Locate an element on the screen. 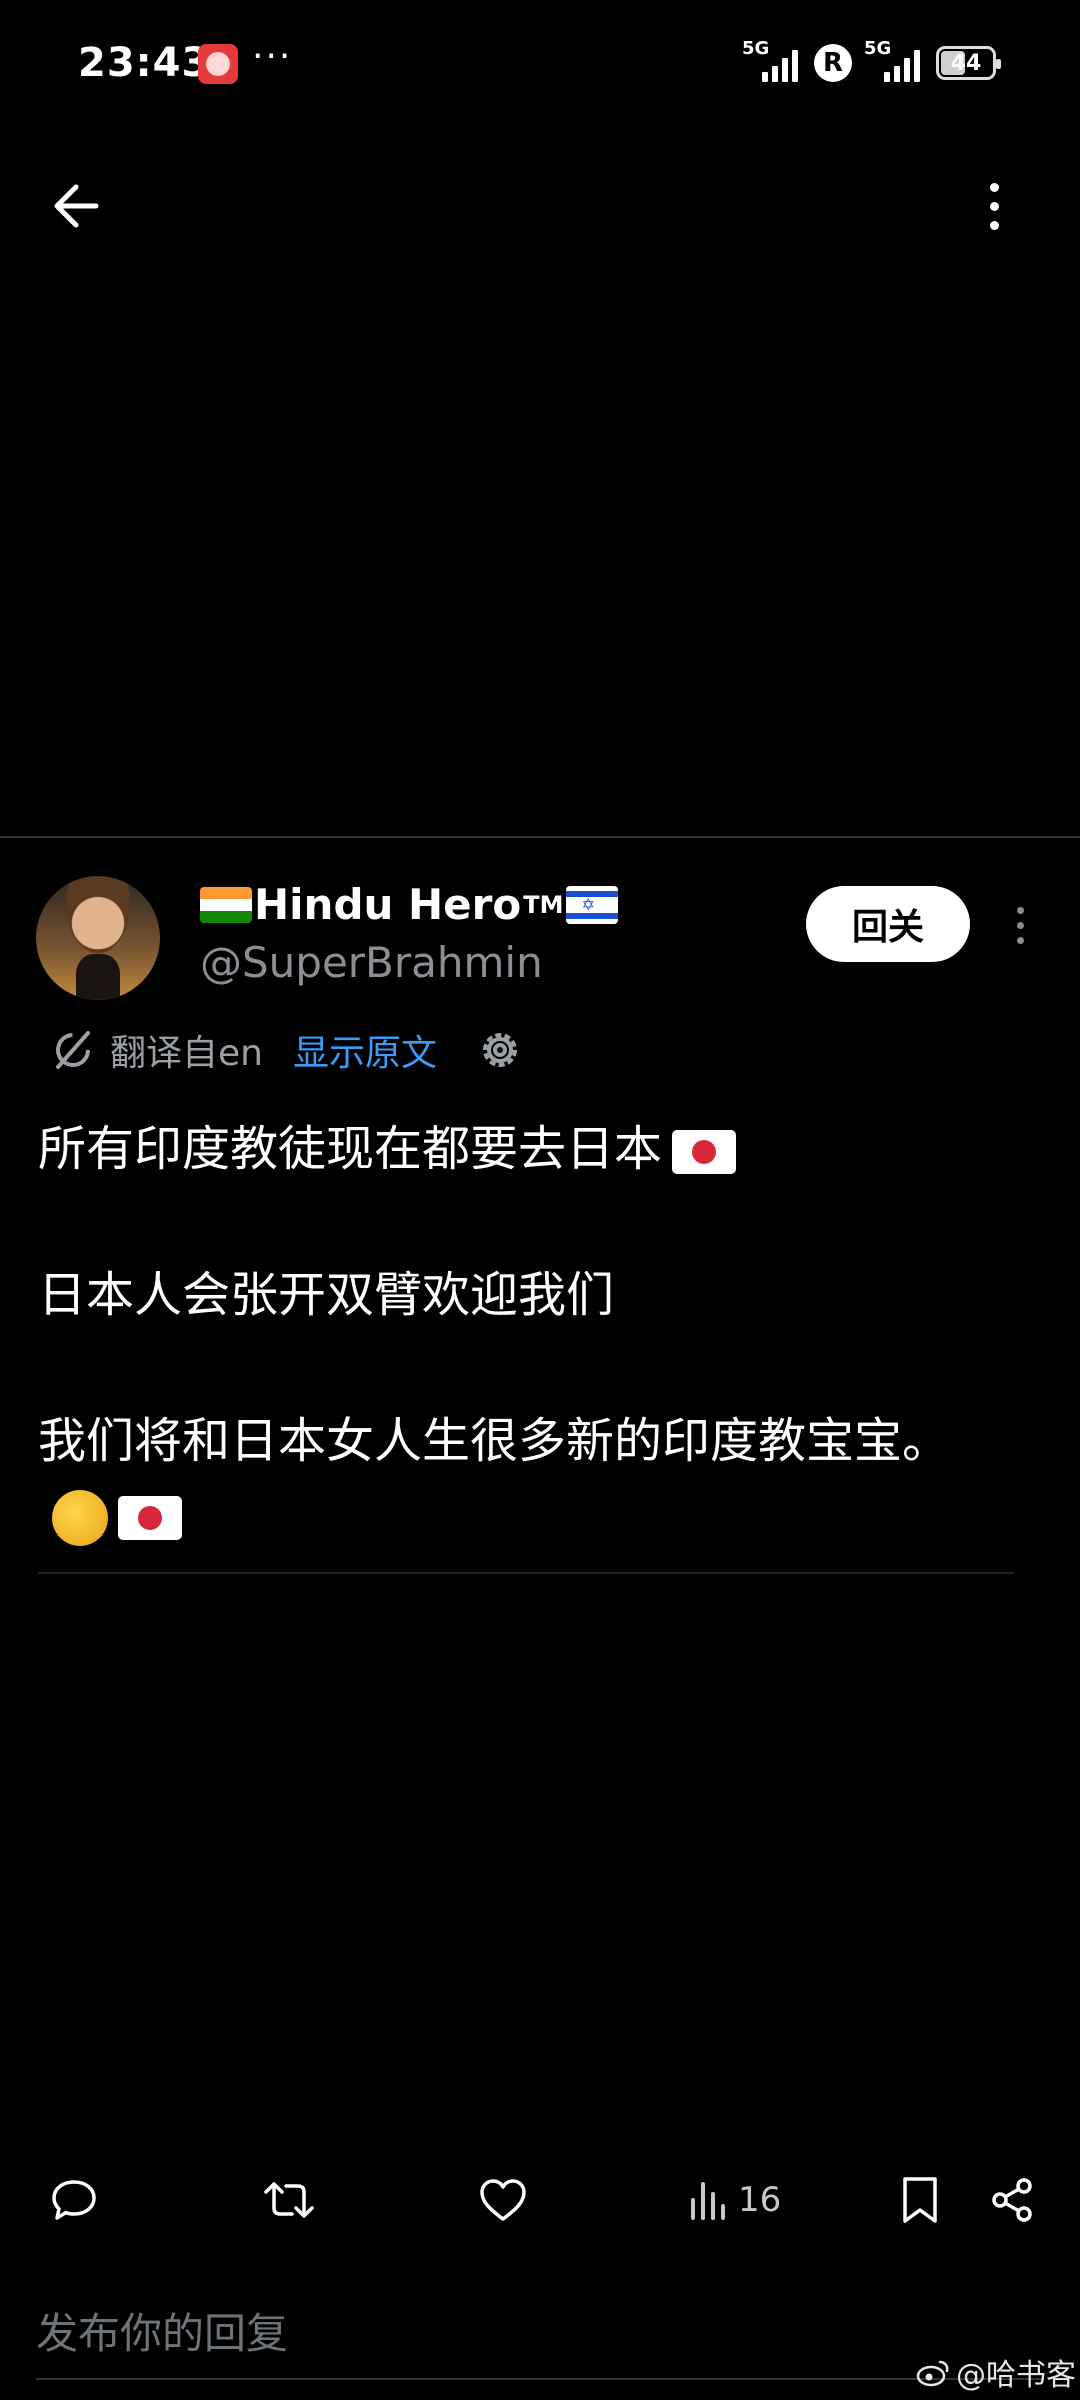 This screenshot has width=1080, height=2400. translate-icon is located at coordinates (73, 1050).